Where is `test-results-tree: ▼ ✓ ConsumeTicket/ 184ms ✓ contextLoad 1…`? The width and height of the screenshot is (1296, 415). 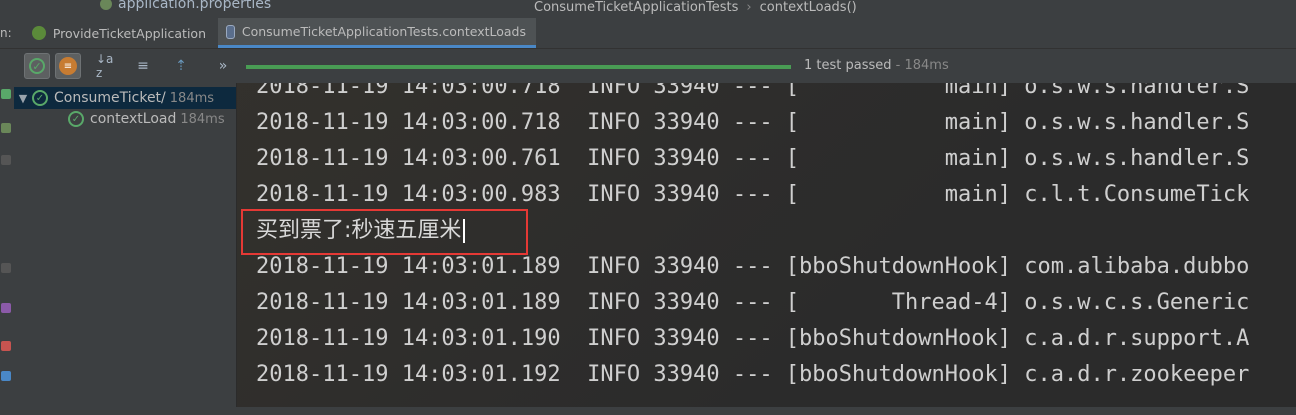
test-results-tree: ▼ ✓ ConsumeTicket/ 184ms ✓ contextLoad 1… is located at coordinates (125, 249).